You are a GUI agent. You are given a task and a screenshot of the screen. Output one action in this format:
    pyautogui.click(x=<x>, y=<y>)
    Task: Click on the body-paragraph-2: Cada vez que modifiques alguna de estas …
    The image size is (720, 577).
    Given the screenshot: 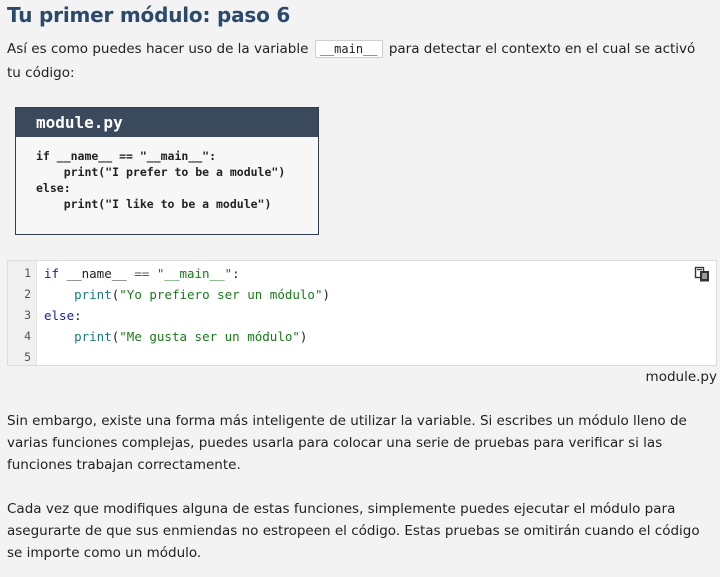 What is the action you would take?
    pyautogui.click(x=353, y=531)
    